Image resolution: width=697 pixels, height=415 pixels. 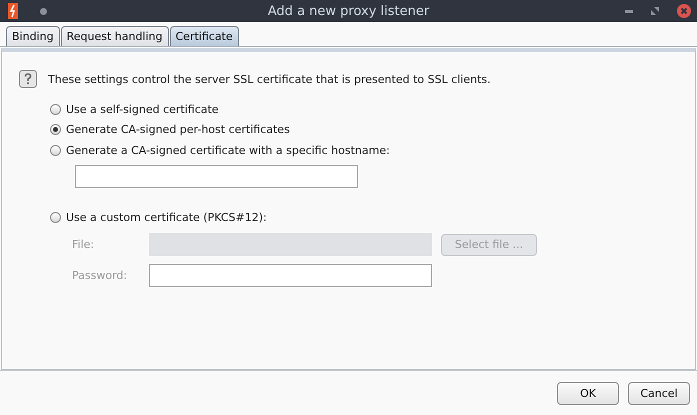 What do you see at coordinates (216, 176) in the screenshot?
I see `hostname-field` at bounding box center [216, 176].